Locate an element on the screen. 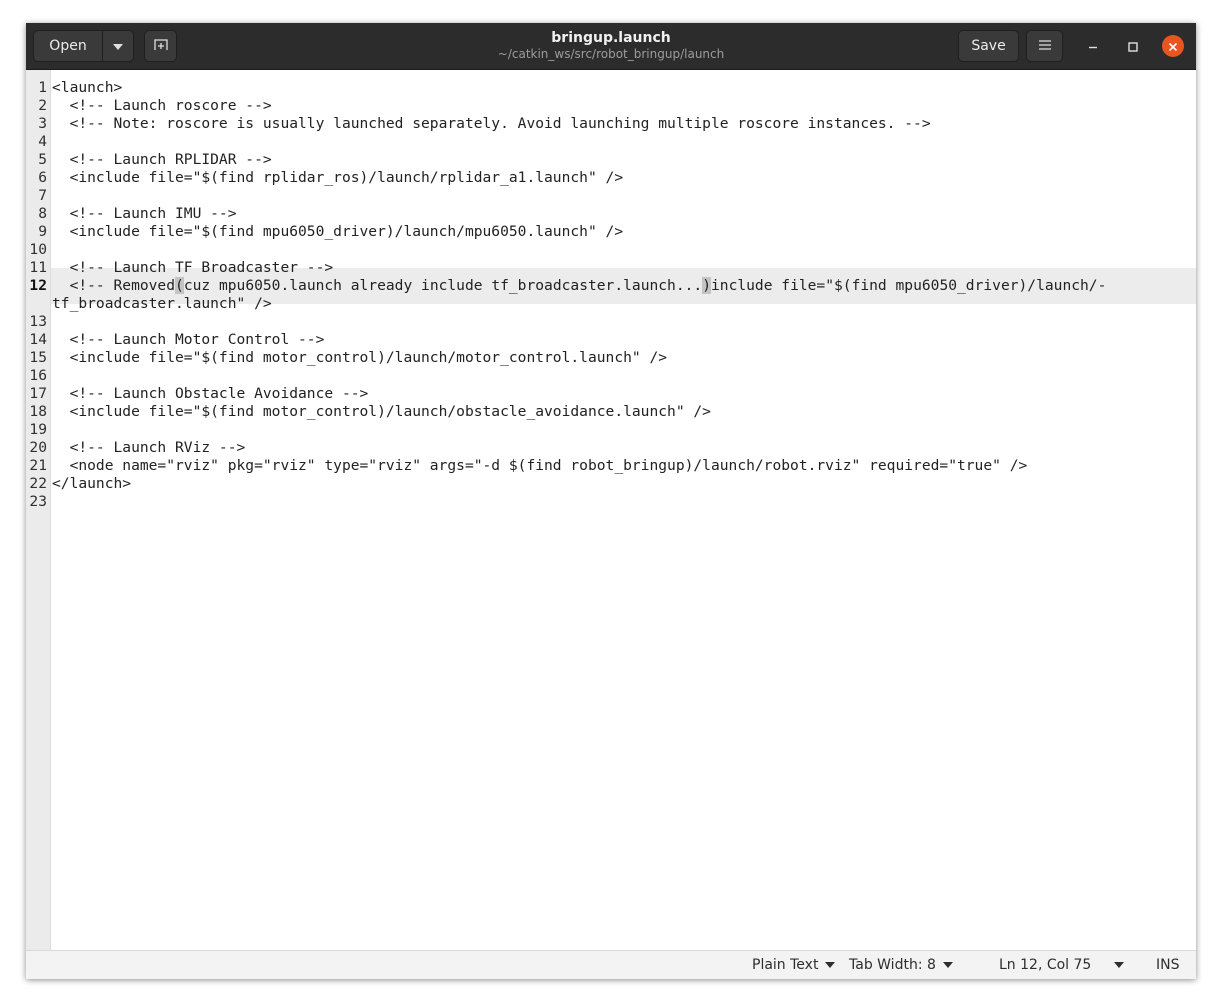 Image resolution: width=1222 pixels, height=1008 pixels. code-line: <!-- Launch Obstacle Avoidance --> is located at coordinates (210, 394).